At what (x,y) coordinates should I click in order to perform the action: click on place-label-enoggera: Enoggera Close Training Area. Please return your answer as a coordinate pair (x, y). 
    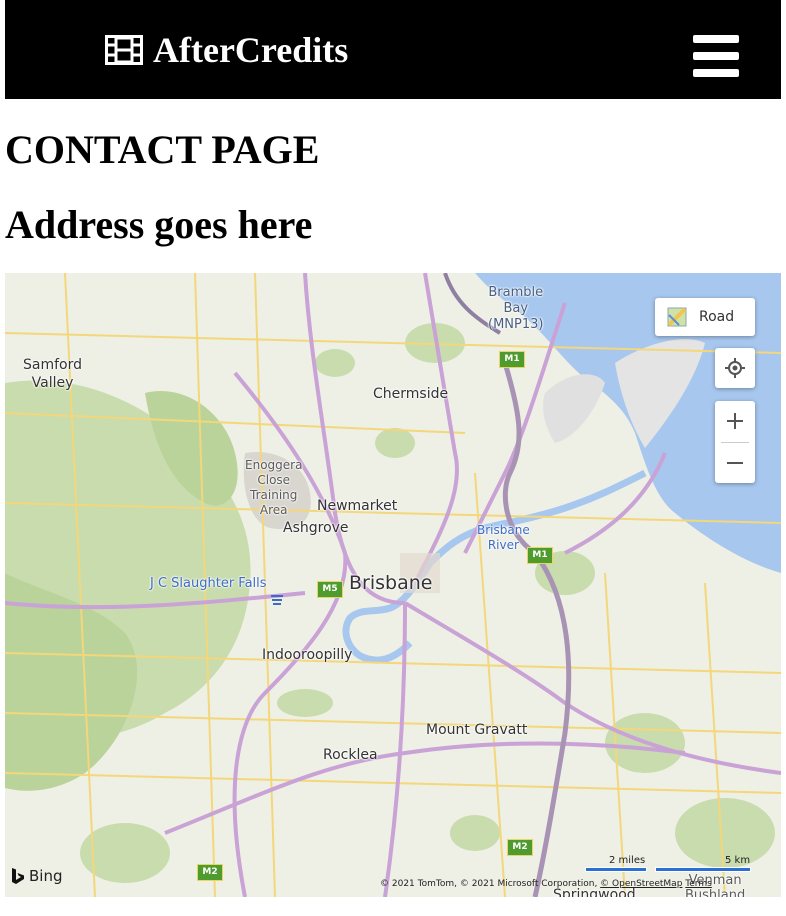
    Looking at the image, I should click on (274, 487).